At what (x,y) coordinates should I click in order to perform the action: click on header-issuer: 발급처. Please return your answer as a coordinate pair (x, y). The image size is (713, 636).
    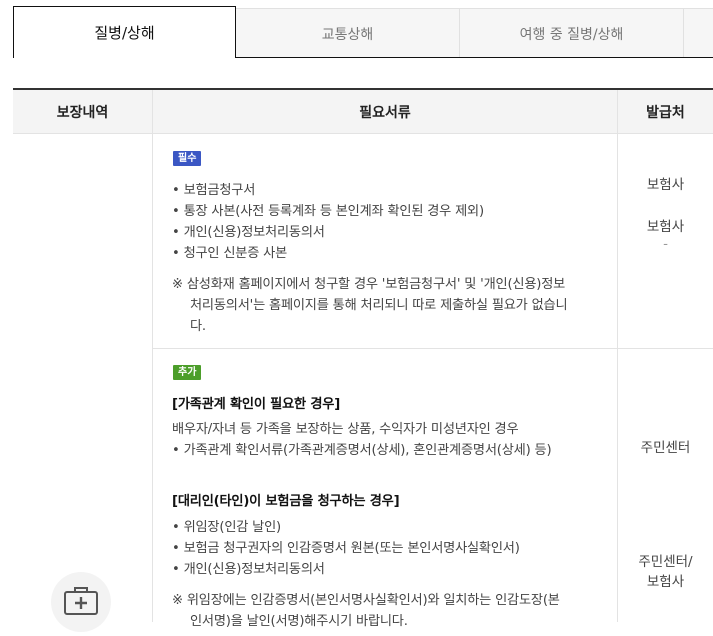
    Looking at the image, I should click on (665, 113).